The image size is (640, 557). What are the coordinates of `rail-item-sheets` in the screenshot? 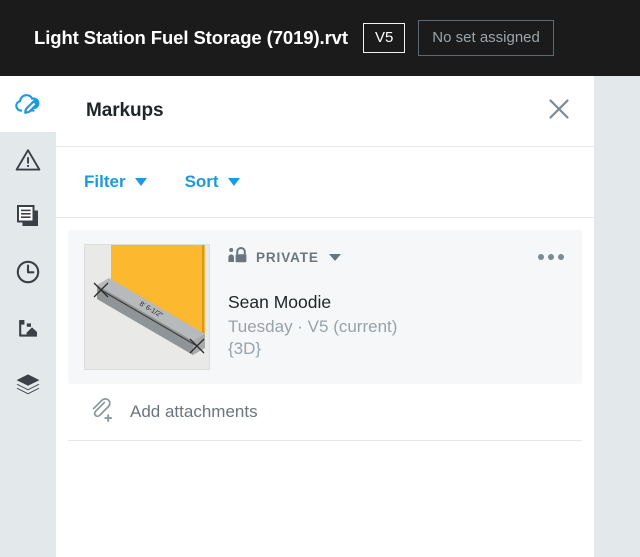 It's located at (28, 328).